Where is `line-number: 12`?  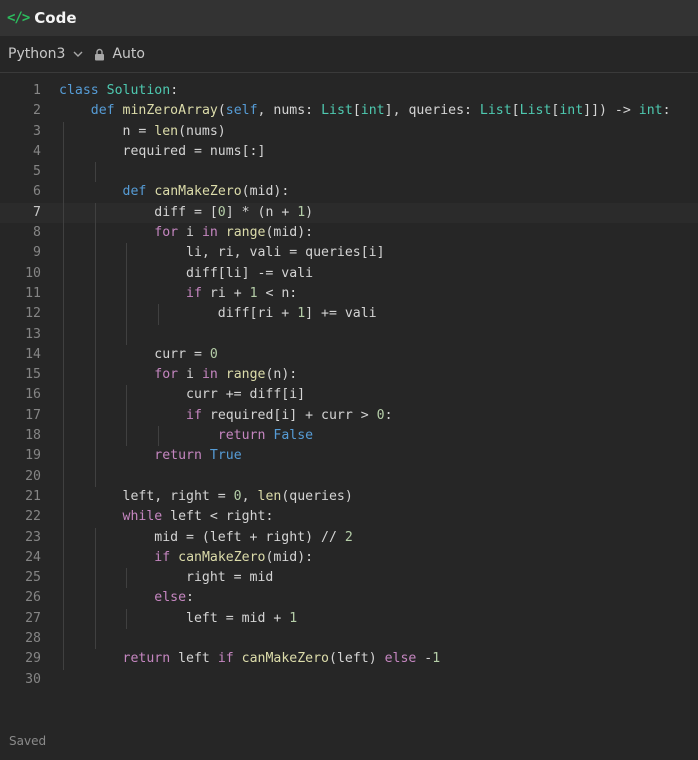 line-number: 12 is located at coordinates (33, 314).